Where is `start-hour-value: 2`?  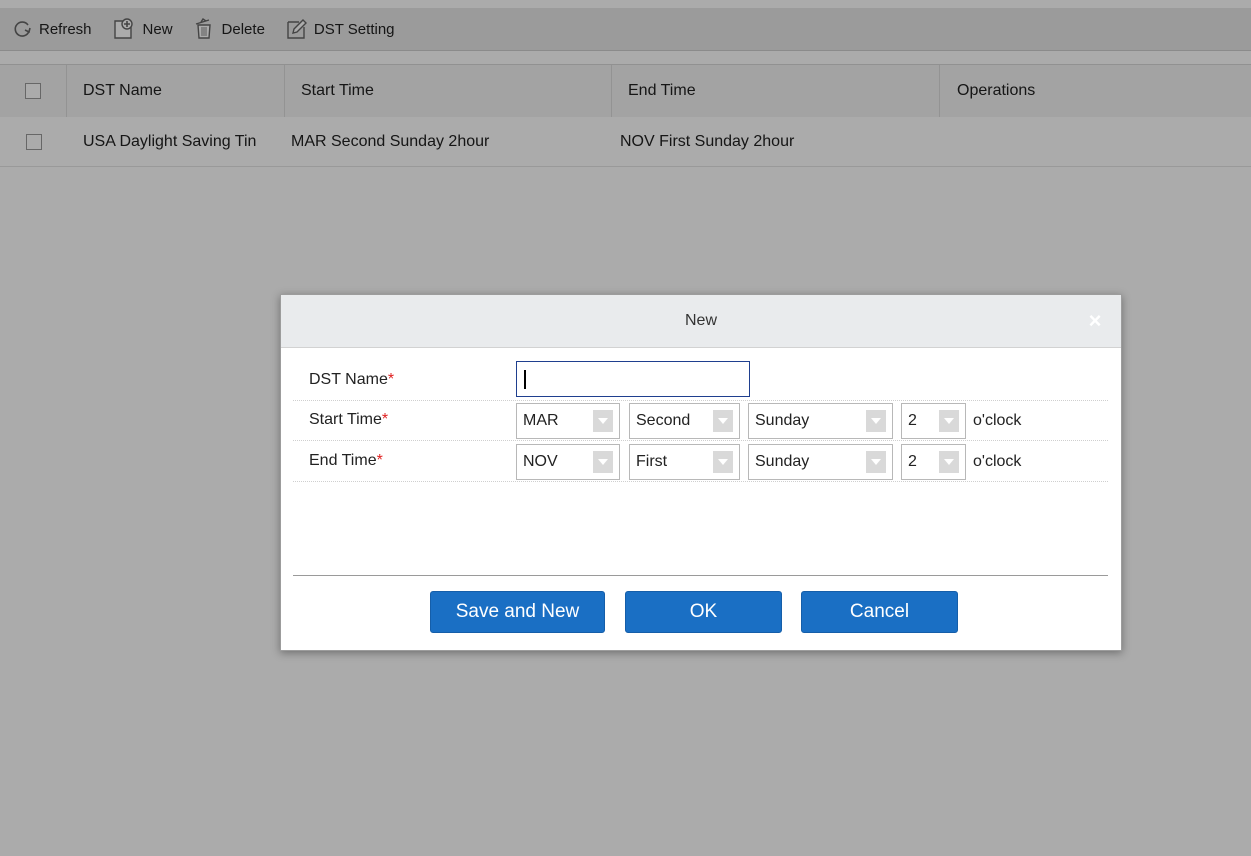 start-hour-value: 2 is located at coordinates (912, 420).